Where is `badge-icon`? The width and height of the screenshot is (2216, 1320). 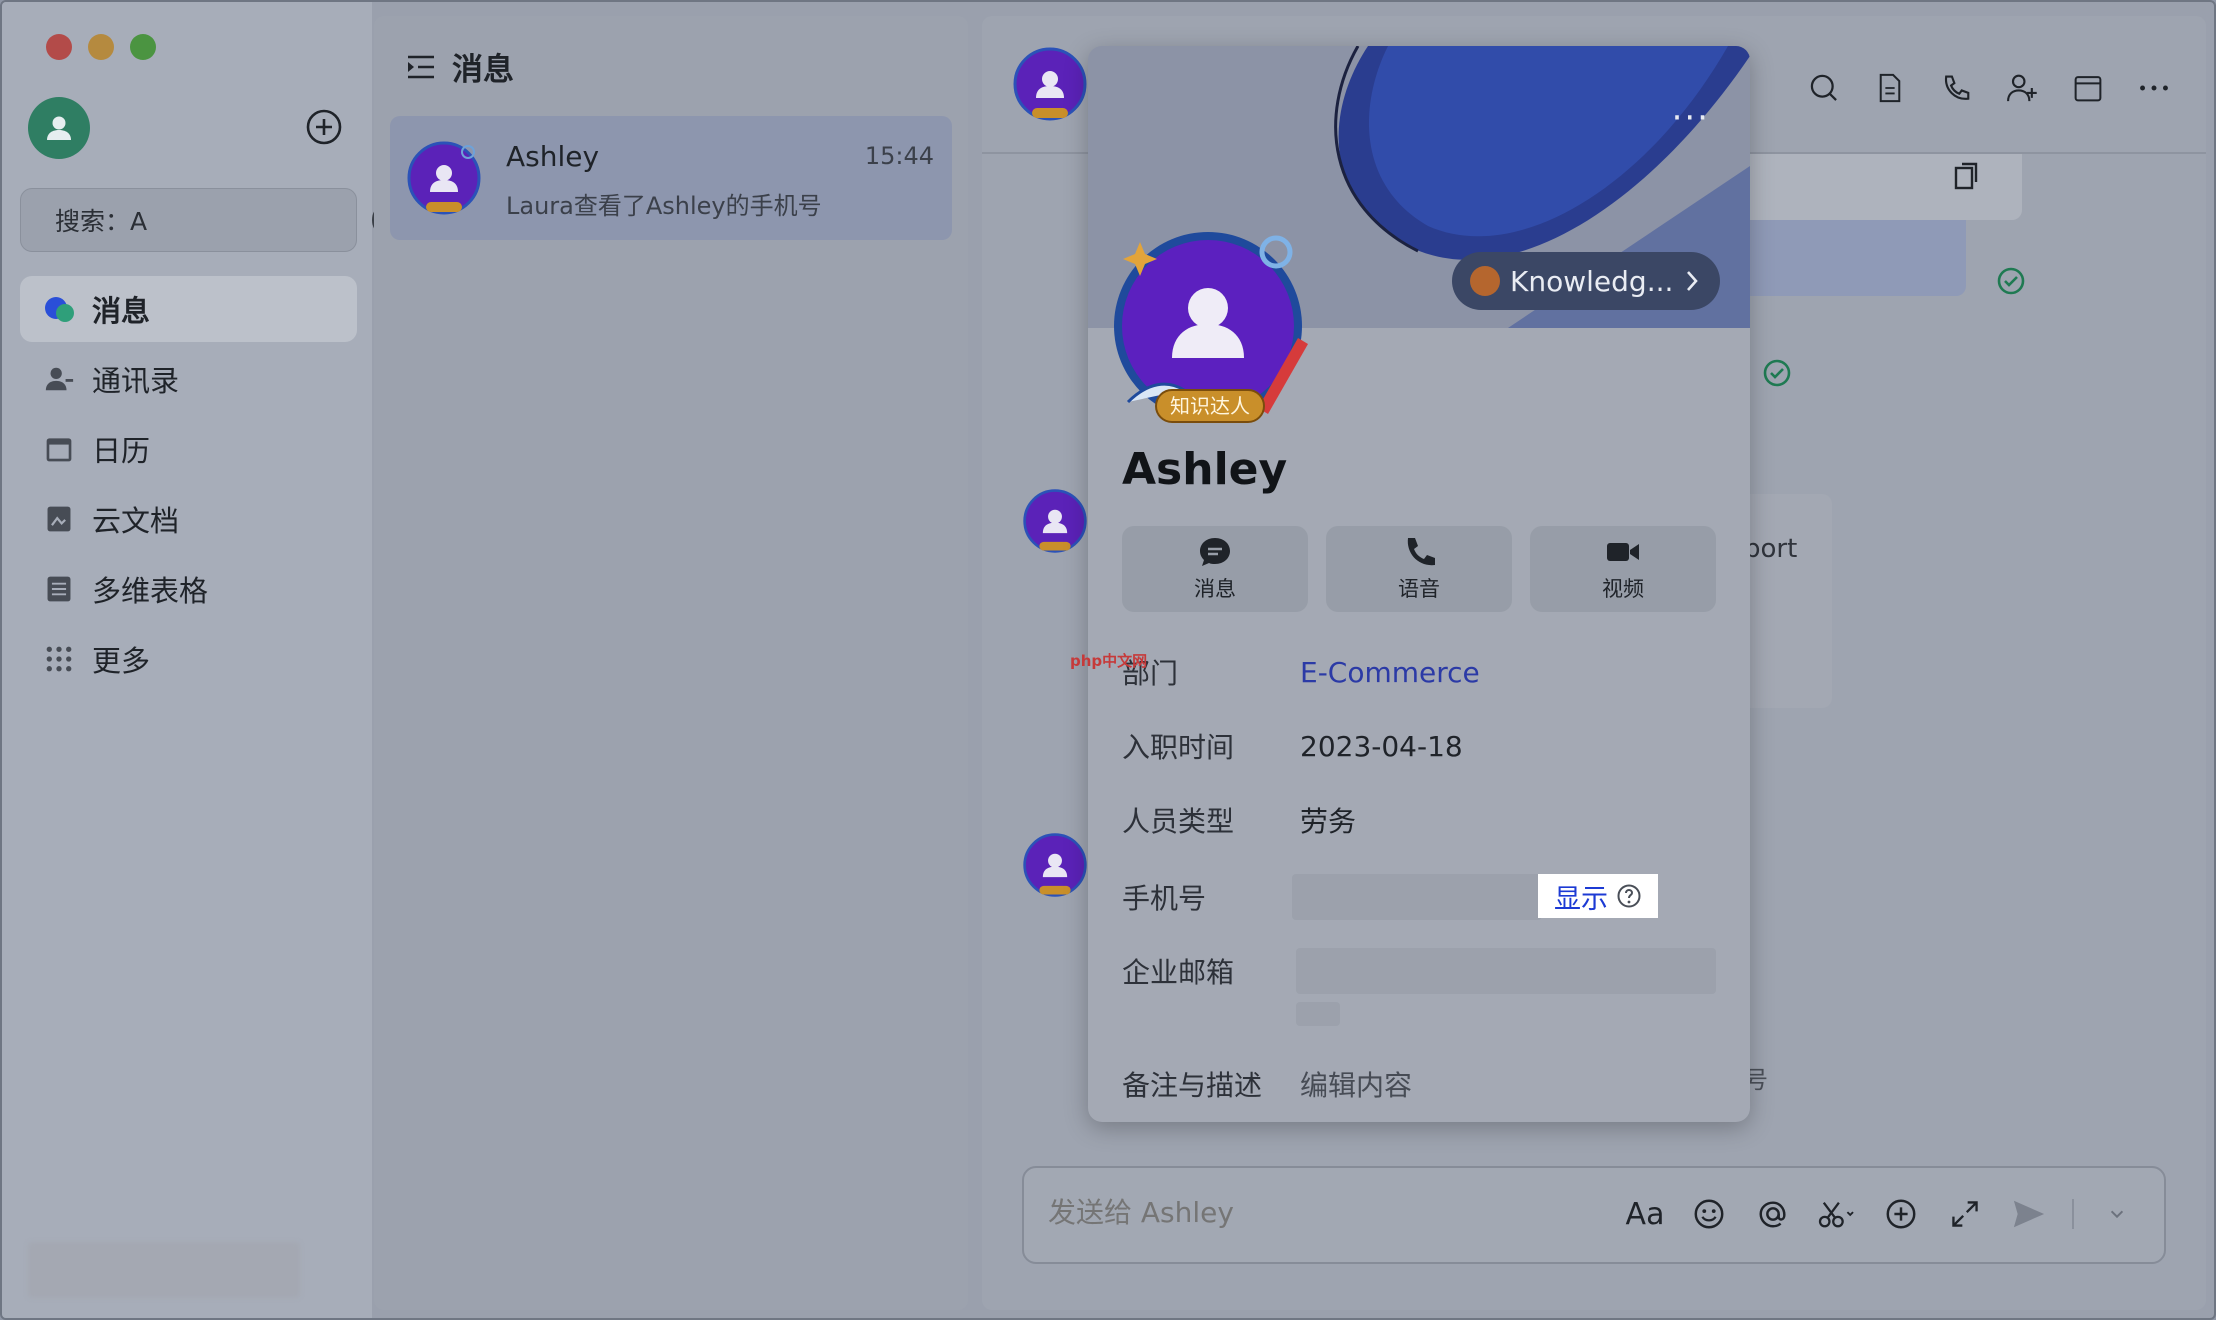 badge-icon is located at coordinates (1485, 281).